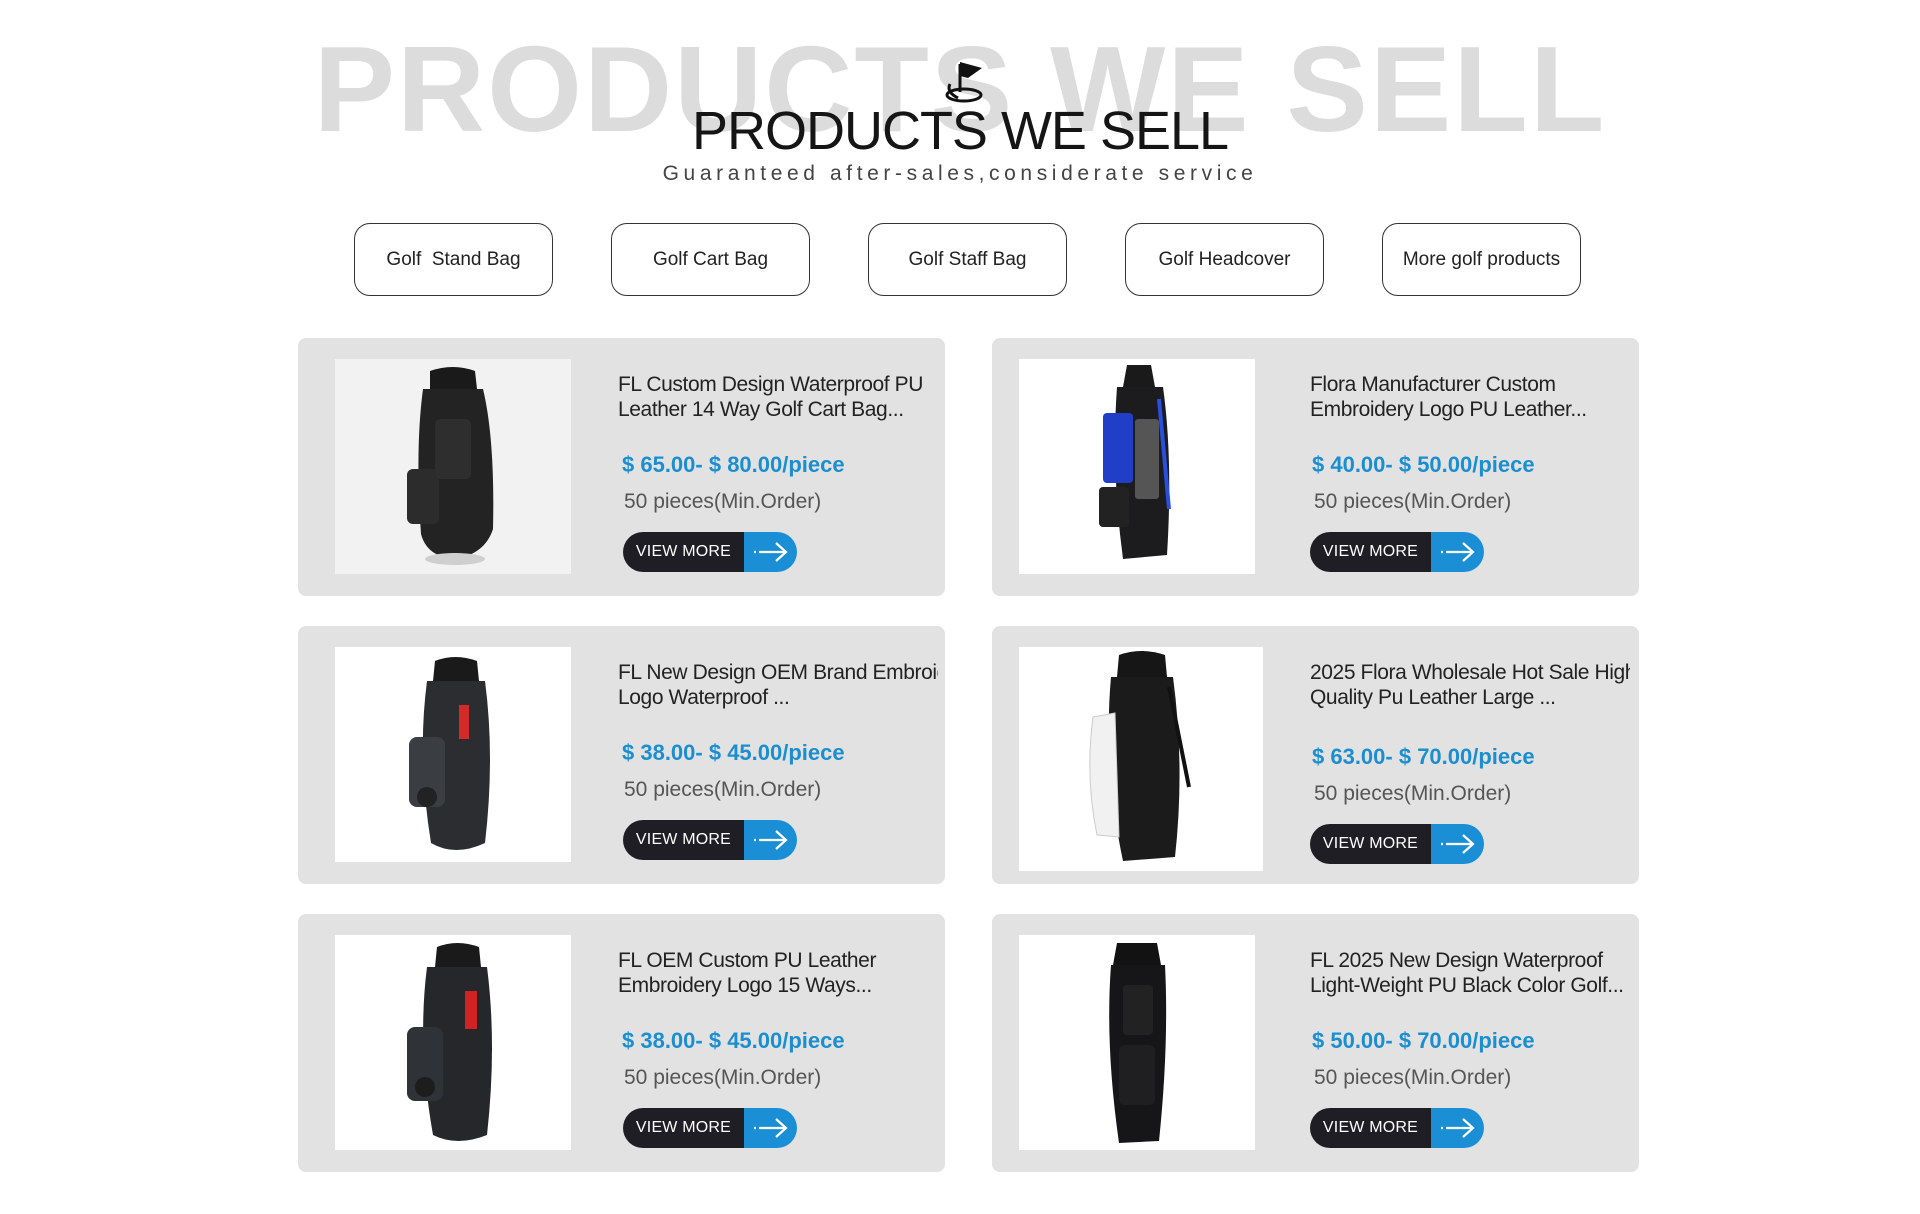 The height and width of the screenshot is (1214, 1920). I want to click on tab-golf-stand-bag: Golf Stand Bag, so click(453, 259).